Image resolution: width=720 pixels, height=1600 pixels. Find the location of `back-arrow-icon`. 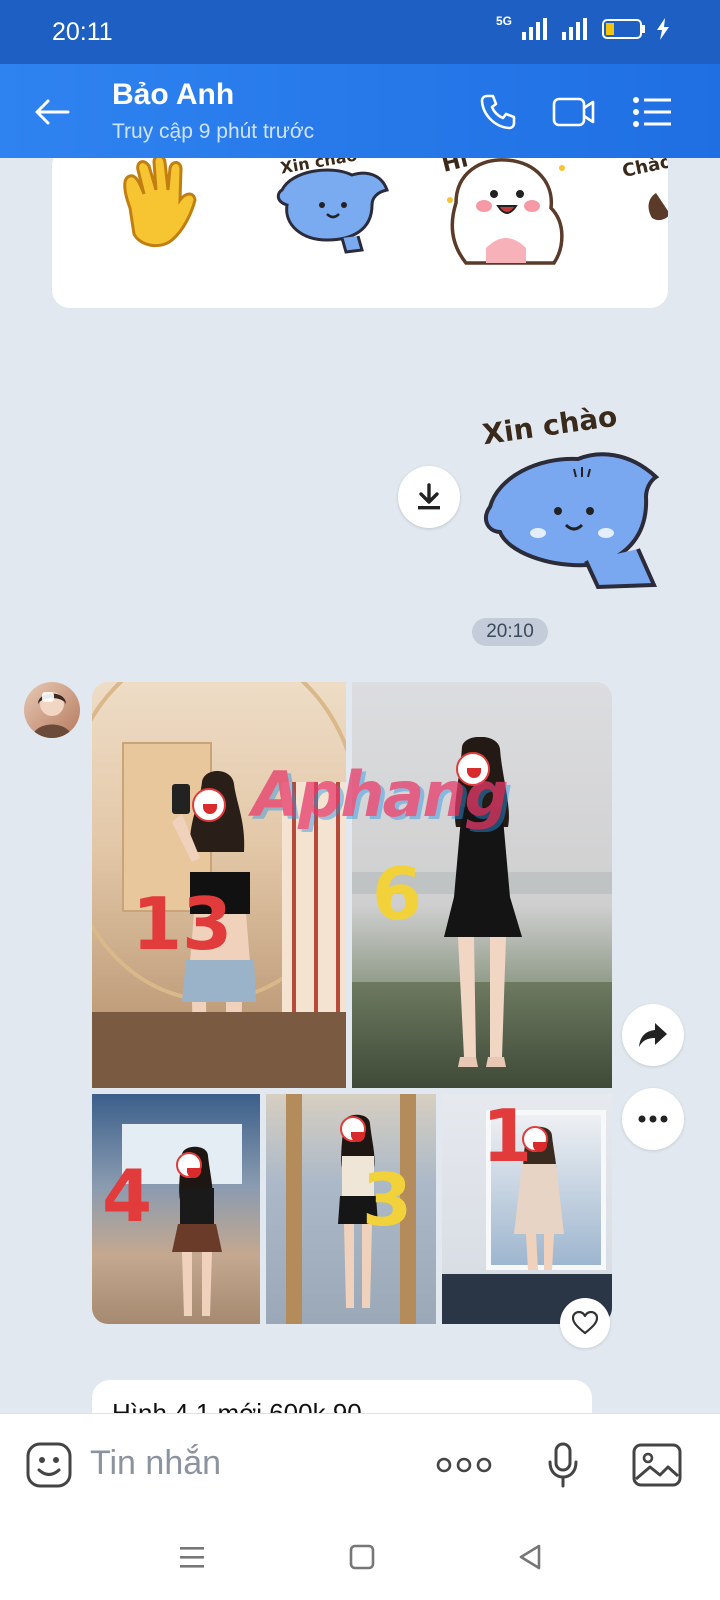

back-arrow-icon is located at coordinates (52, 112).